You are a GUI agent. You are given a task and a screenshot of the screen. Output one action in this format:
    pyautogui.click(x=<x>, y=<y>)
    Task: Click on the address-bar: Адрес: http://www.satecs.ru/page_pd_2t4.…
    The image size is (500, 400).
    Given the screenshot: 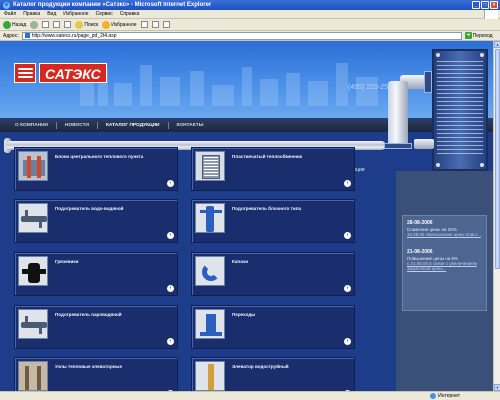 What is the action you would take?
    pyautogui.click(x=250, y=36)
    